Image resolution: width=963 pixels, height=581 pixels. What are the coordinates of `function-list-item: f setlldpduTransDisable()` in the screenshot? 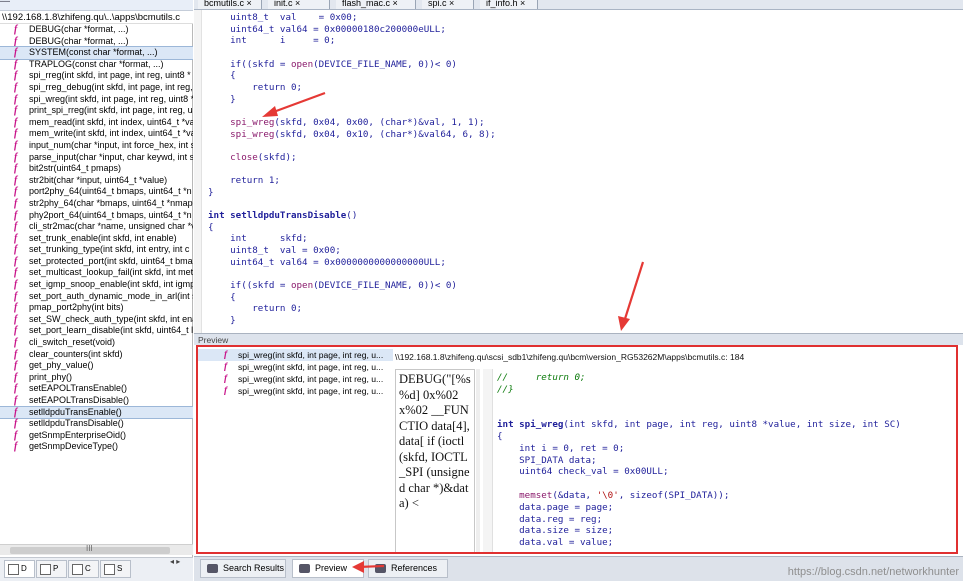 It's located at (96, 424).